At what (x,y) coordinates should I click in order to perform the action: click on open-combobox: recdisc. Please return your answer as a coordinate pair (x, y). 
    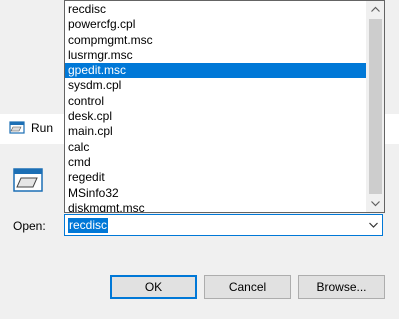
    Looking at the image, I should click on (223, 225).